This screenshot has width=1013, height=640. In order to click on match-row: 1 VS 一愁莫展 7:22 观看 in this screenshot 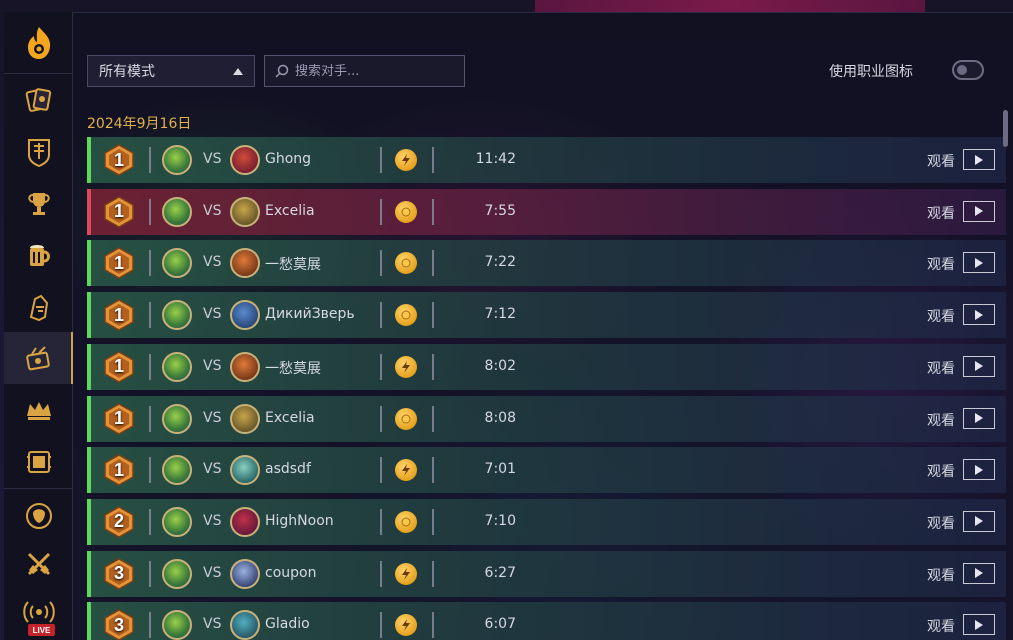, I will do `click(546, 263)`.